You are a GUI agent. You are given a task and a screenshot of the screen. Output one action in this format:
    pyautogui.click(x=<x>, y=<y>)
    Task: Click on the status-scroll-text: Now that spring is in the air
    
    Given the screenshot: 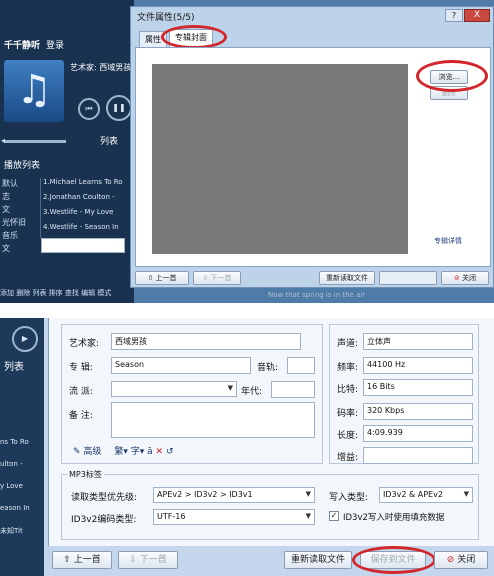 What is the action you would take?
    pyautogui.click(x=317, y=295)
    